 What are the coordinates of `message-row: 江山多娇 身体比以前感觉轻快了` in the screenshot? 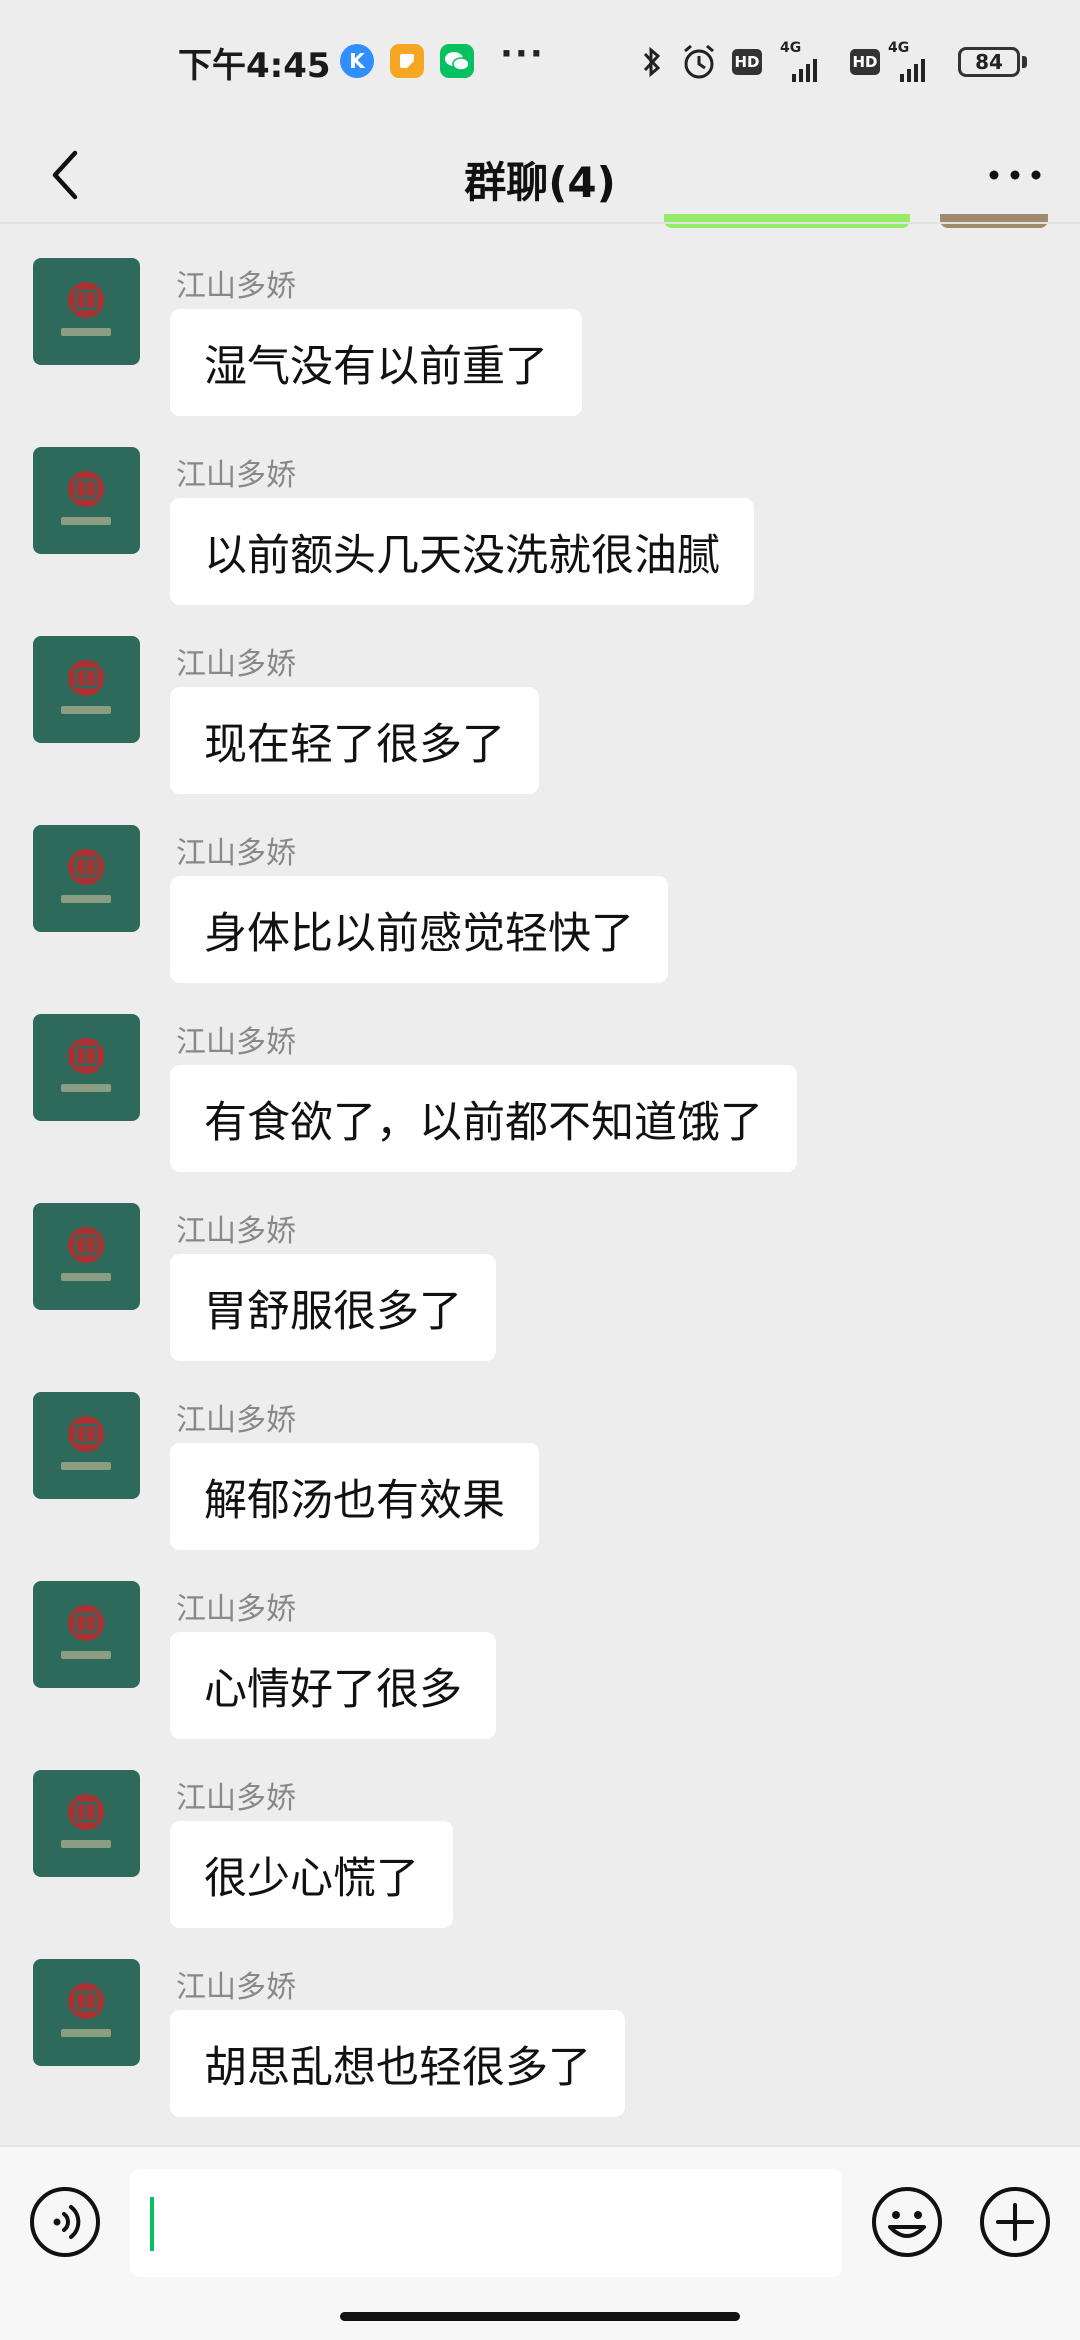 It's located at (540, 887).